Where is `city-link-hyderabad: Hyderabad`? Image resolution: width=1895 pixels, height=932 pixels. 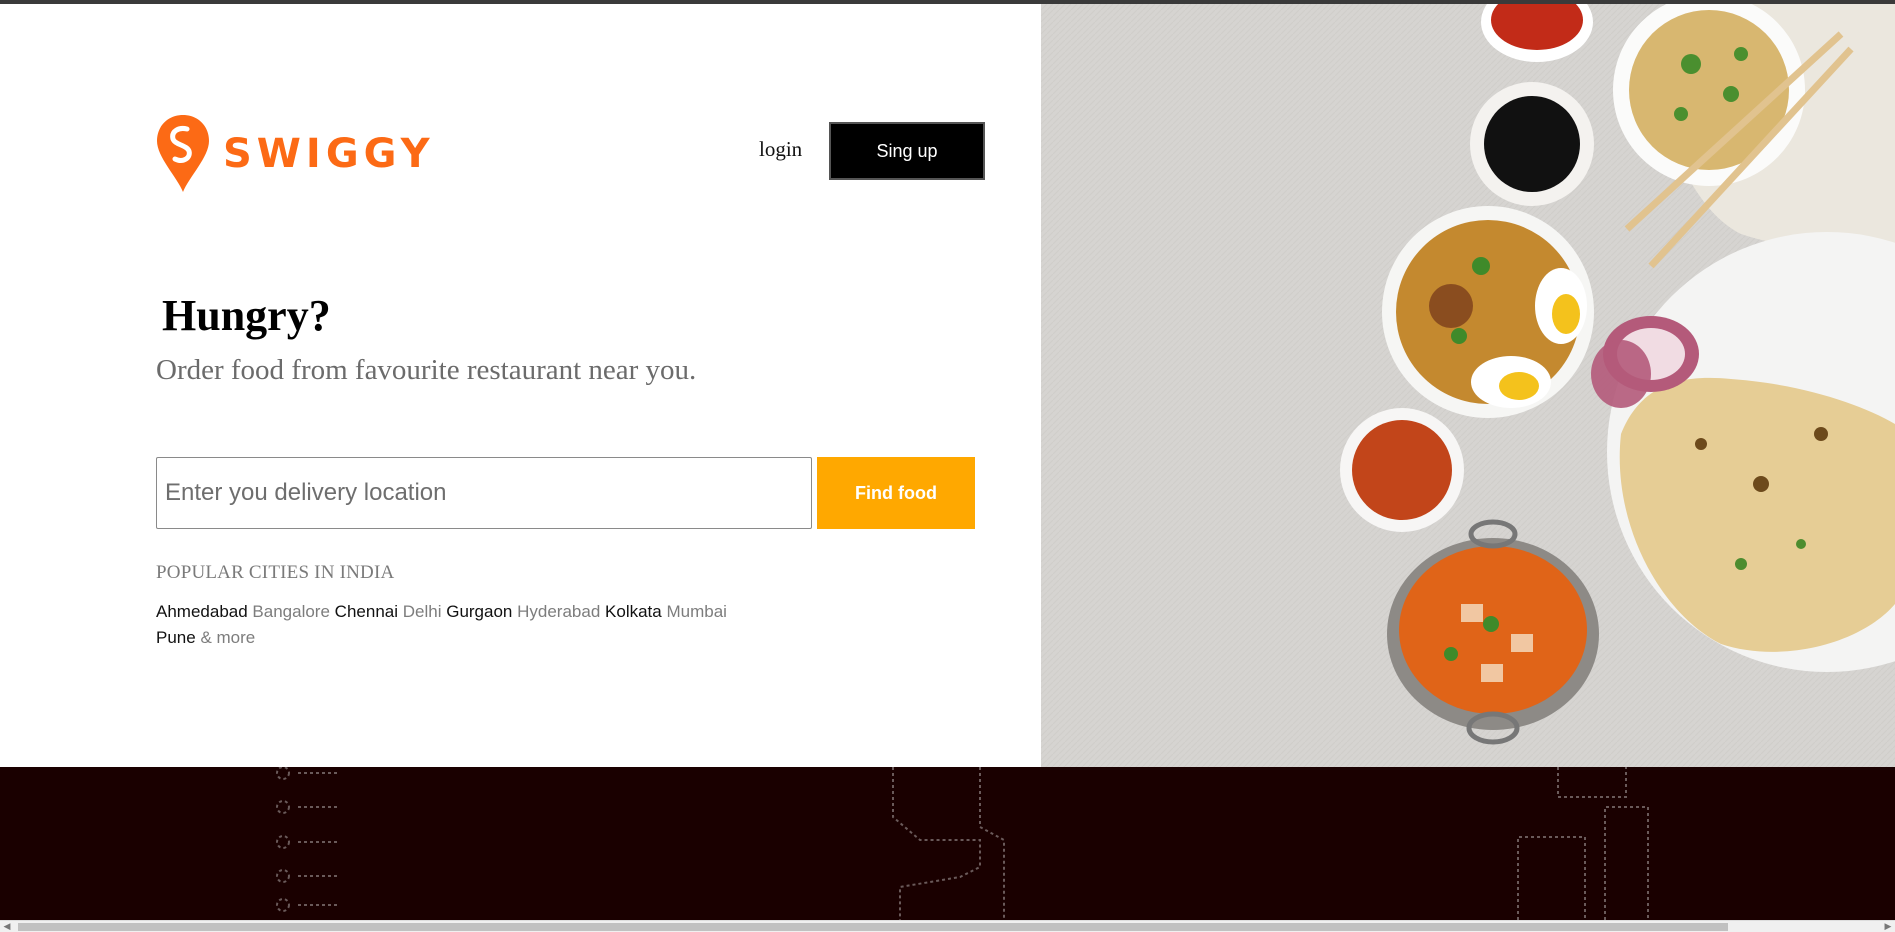 city-link-hyderabad: Hyderabad is located at coordinates (558, 611).